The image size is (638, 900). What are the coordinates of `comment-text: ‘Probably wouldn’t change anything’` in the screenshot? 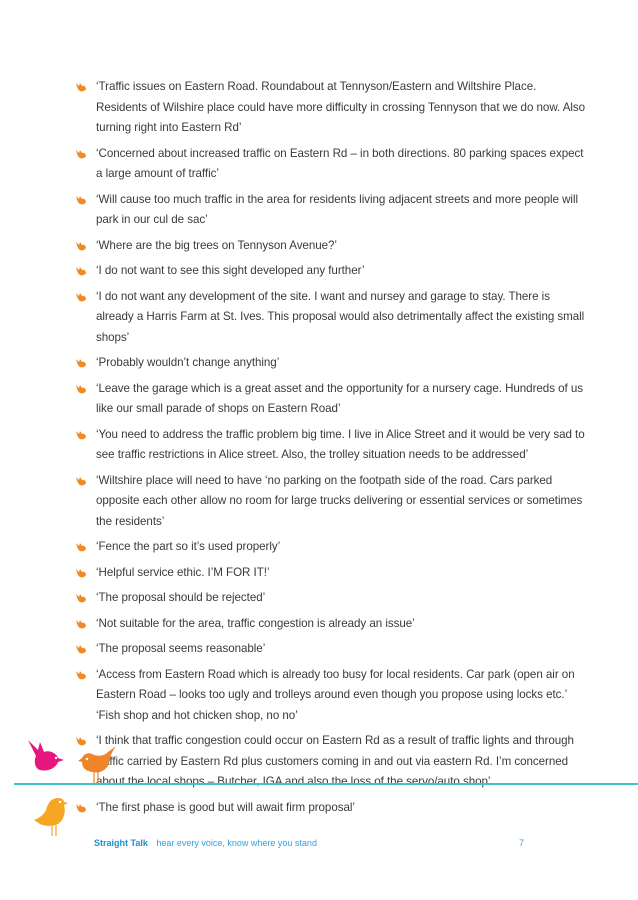 It's located at (188, 362).